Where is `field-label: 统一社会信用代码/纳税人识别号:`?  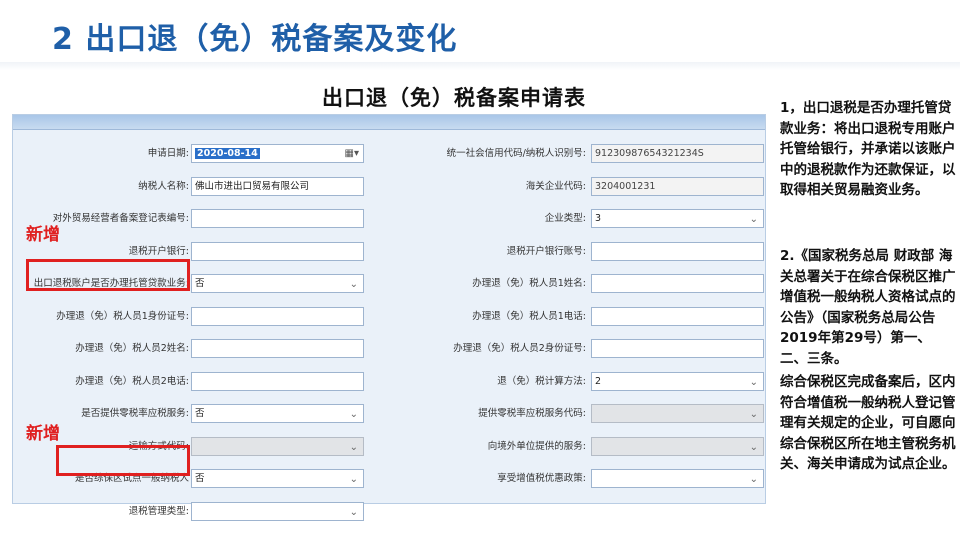
field-label: 统一社会信用代码/纳税人识别号: is located at coordinates (516, 153).